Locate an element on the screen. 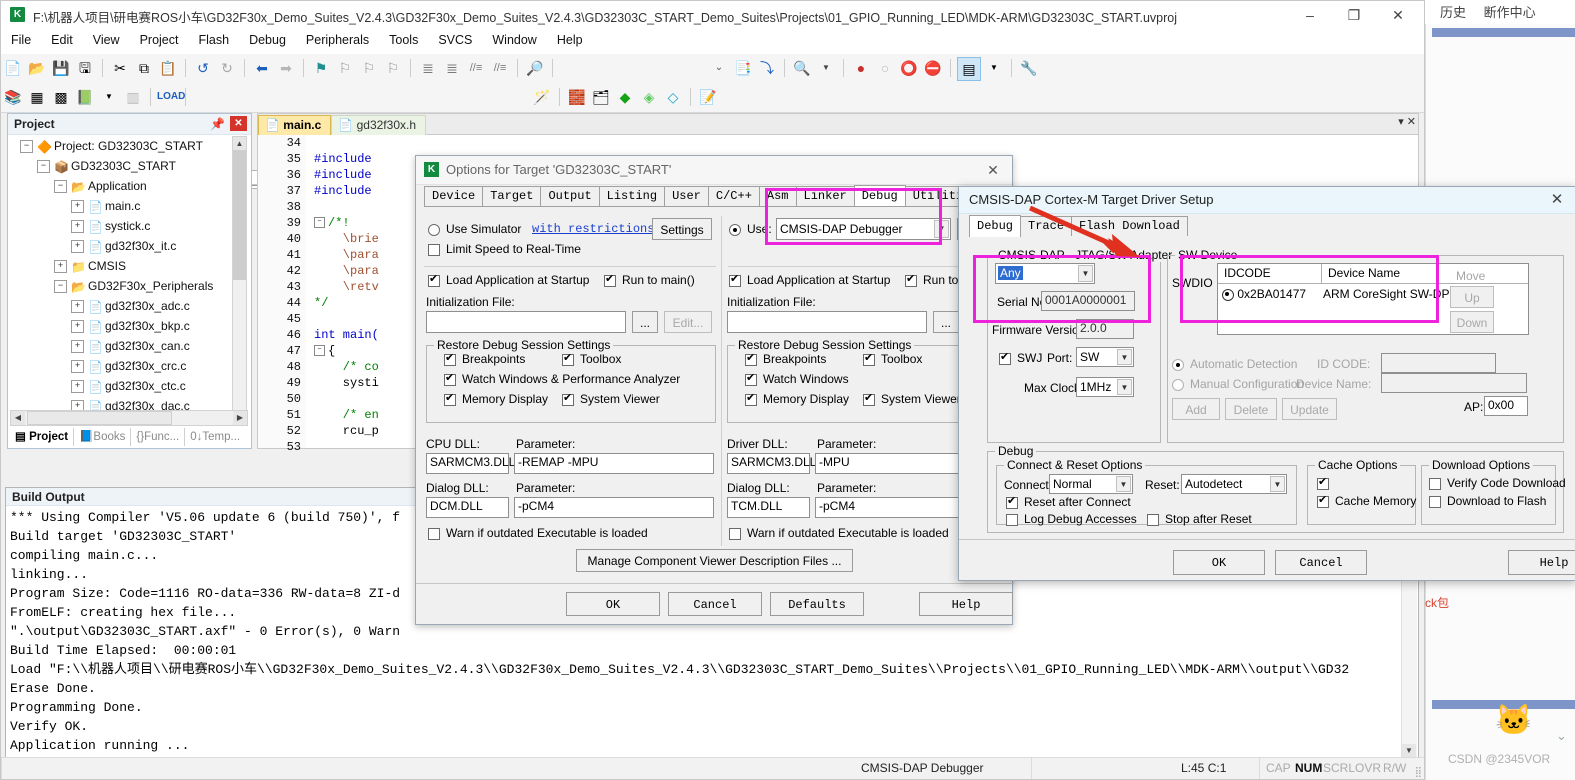  comment-icon: //≡ is located at coordinates (476, 68).